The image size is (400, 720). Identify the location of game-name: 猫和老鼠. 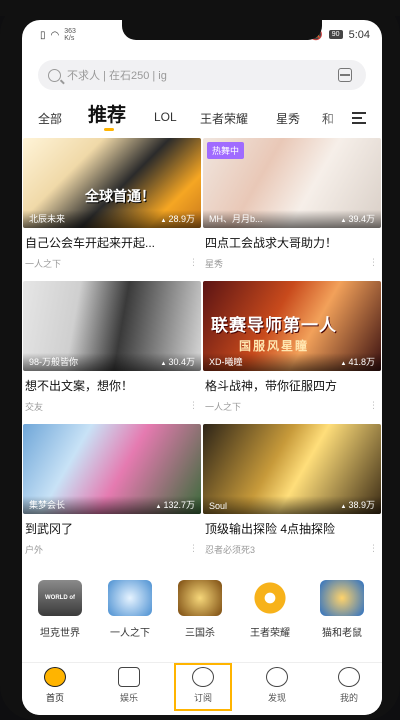
(342, 633).